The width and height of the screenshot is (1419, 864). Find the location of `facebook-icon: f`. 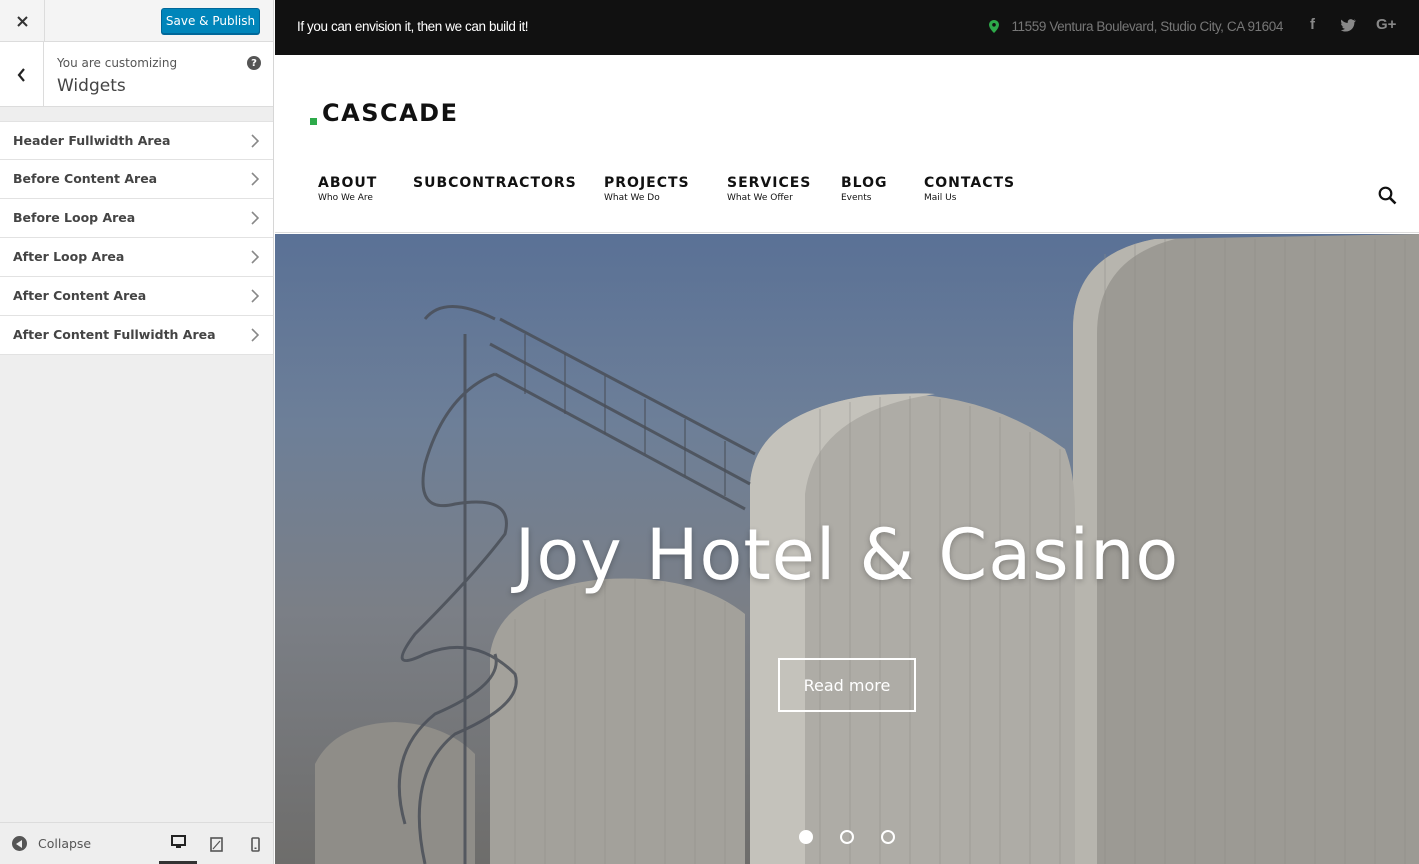

facebook-icon: f is located at coordinates (1312, 24).